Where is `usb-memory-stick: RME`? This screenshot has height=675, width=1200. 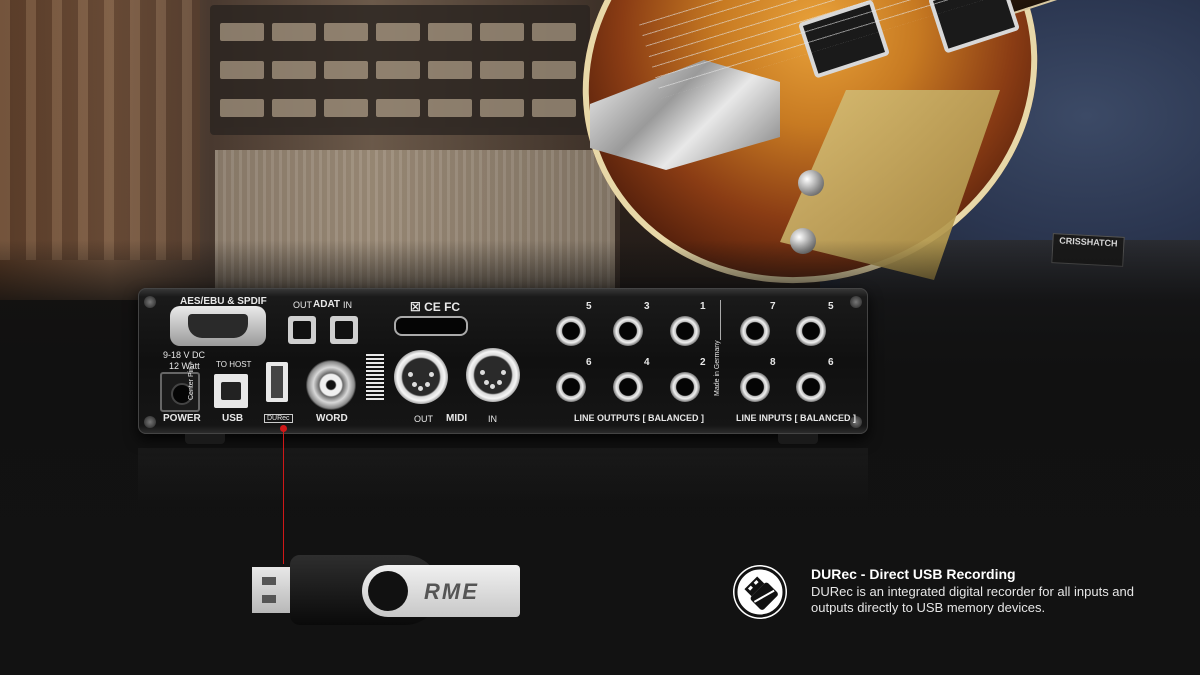 usb-memory-stick: RME is located at coordinates (387, 591).